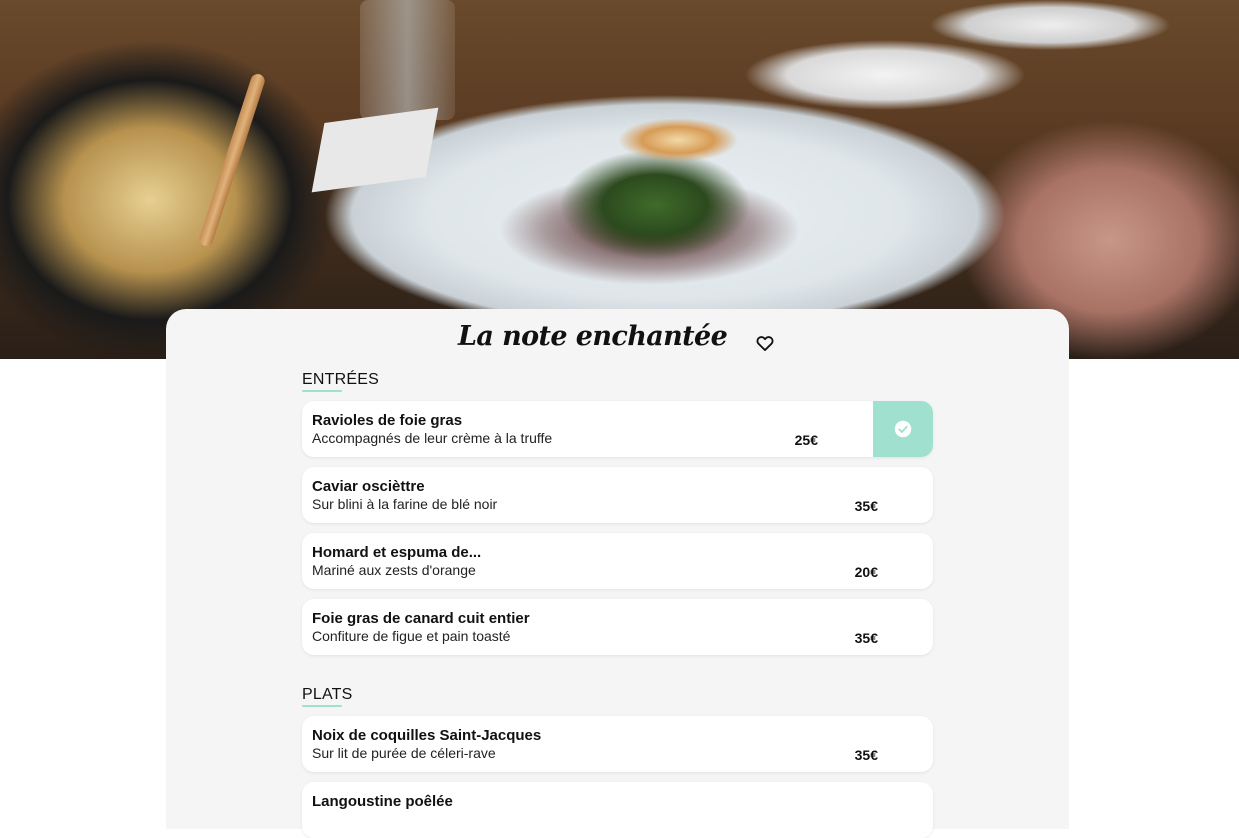  What do you see at coordinates (232, 160) in the screenshot?
I see `breadstick-decoration` at bounding box center [232, 160].